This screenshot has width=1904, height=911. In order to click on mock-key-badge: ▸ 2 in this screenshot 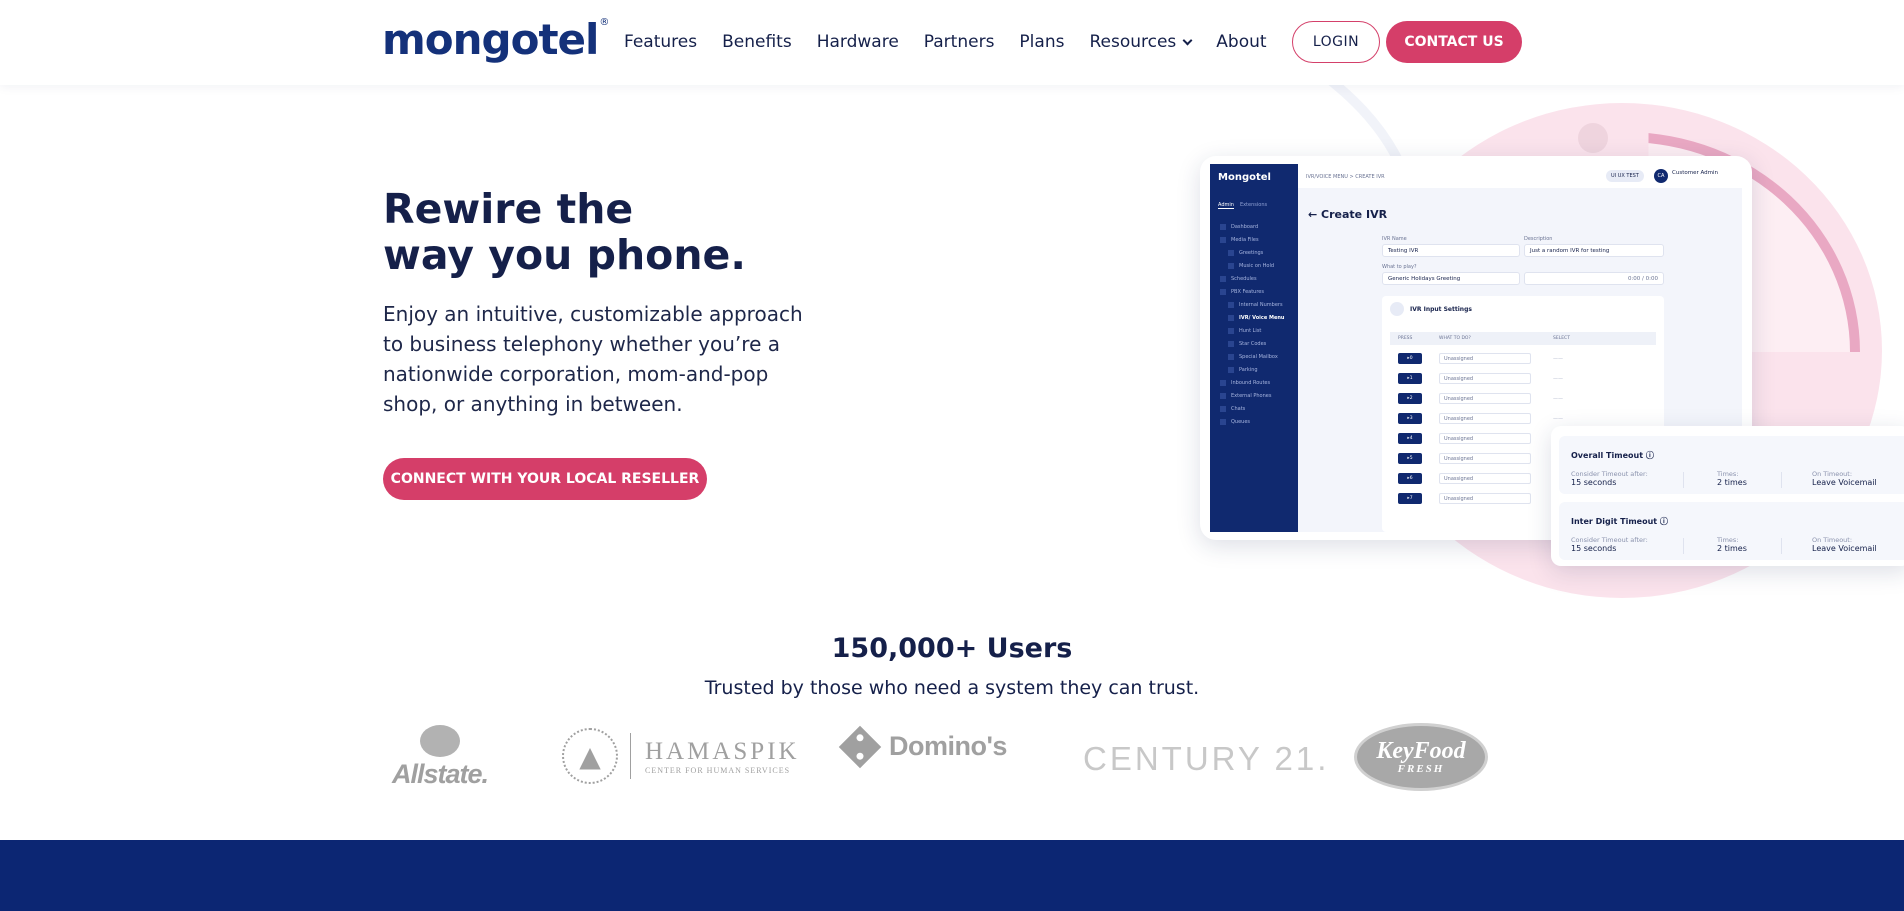, I will do `click(1410, 398)`.